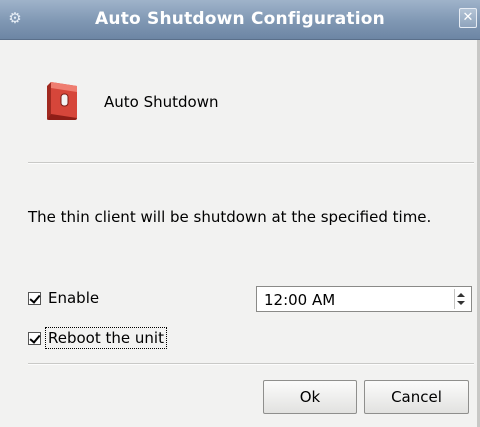 Image resolution: width=480 pixels, height=427 pixels. What do you see at coordinates (461, 299) in the screenshot?
I see `time-spinner` at bounding box center [461, 299].